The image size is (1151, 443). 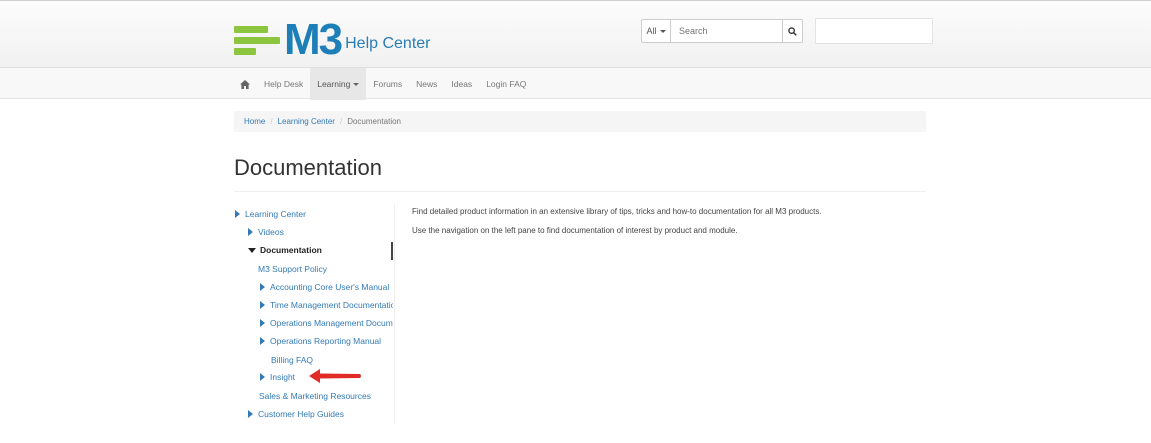 I want to click on nav-label: News, so click(x=427, y=84).